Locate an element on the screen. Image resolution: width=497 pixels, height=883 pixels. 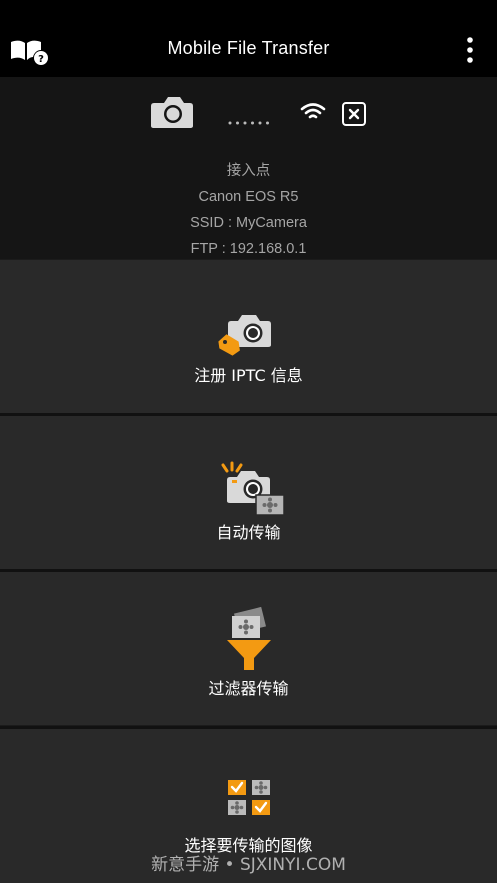
ssid-text: SSID : MyCamera is located at coordinates (248, 223).